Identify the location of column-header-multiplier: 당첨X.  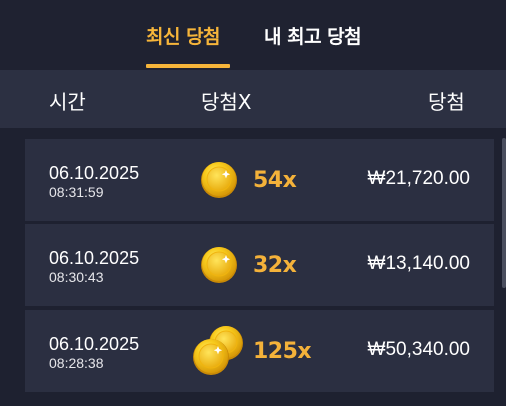
(226, 102).